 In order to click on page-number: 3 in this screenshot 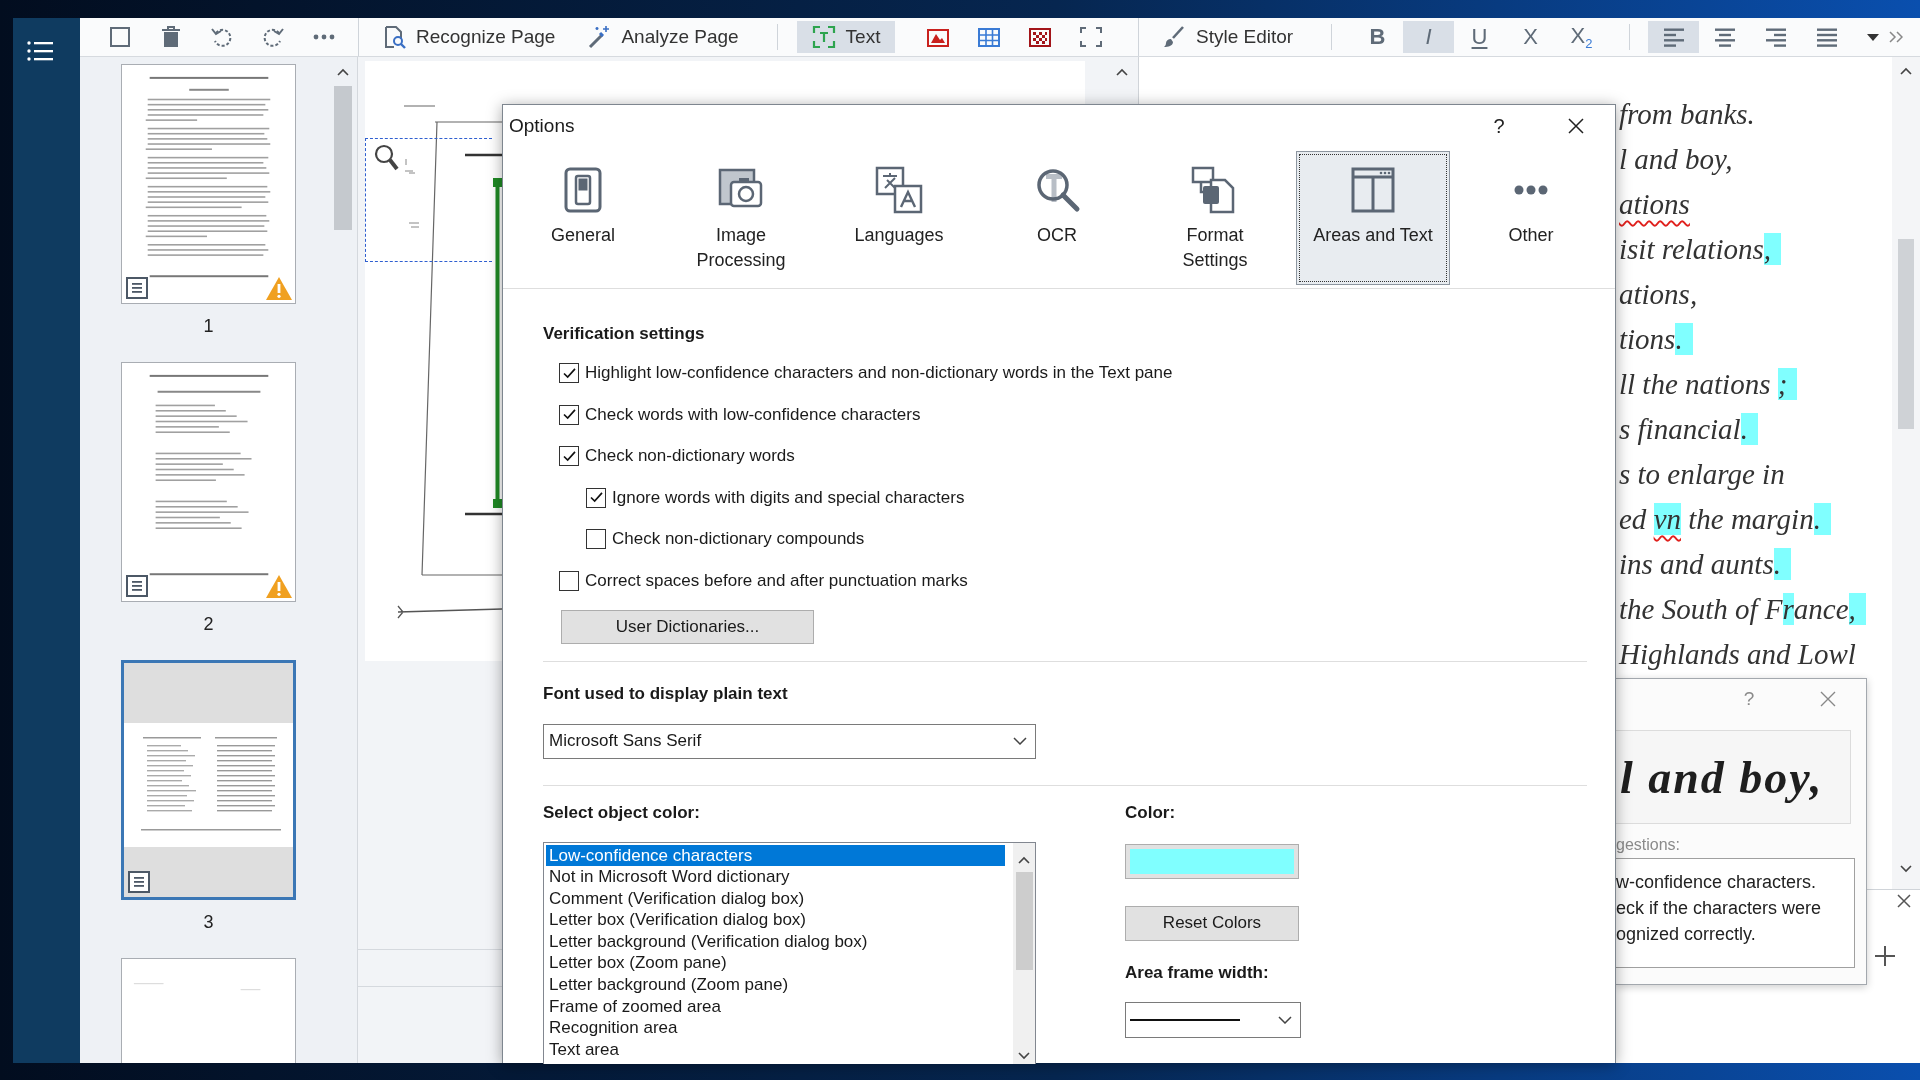, I will do `click(208, 922)`.